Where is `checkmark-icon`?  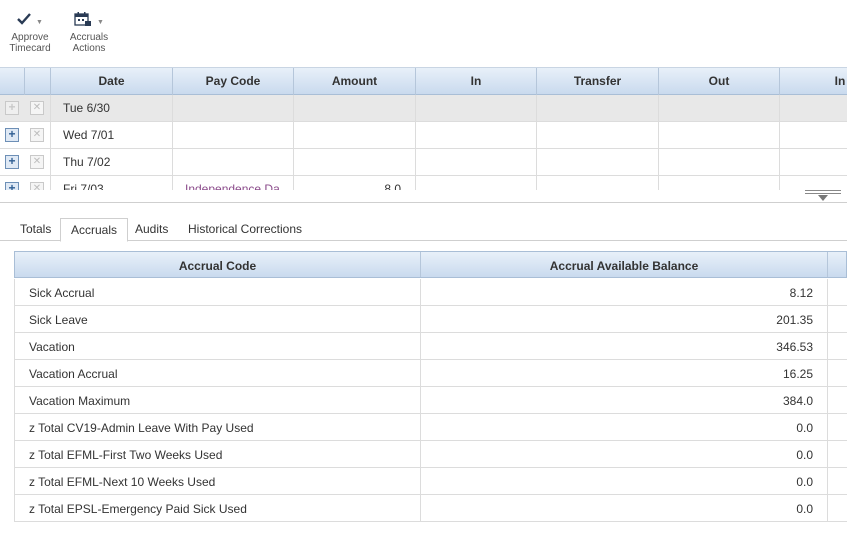 checkmark-icon is located at coordinates (24, 20).